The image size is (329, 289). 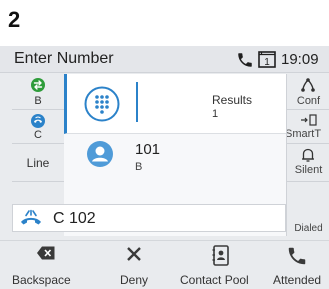 I want to click on contact-list-item: 101 B, so click(x=175, y=159).